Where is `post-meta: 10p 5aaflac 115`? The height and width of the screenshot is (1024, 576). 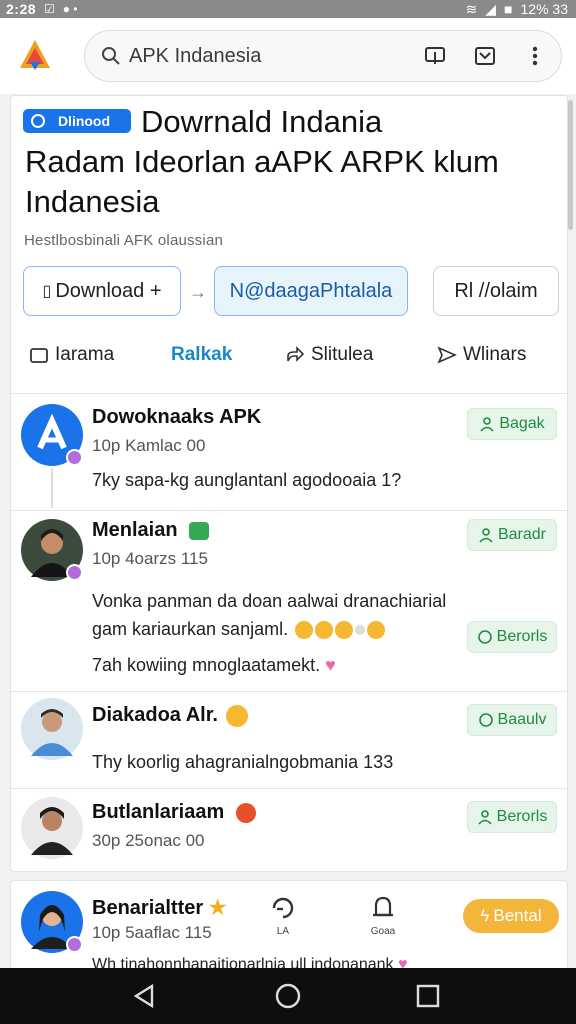 post-meta: 10p 5aaflac 115 is located at coordinates (152, 932).